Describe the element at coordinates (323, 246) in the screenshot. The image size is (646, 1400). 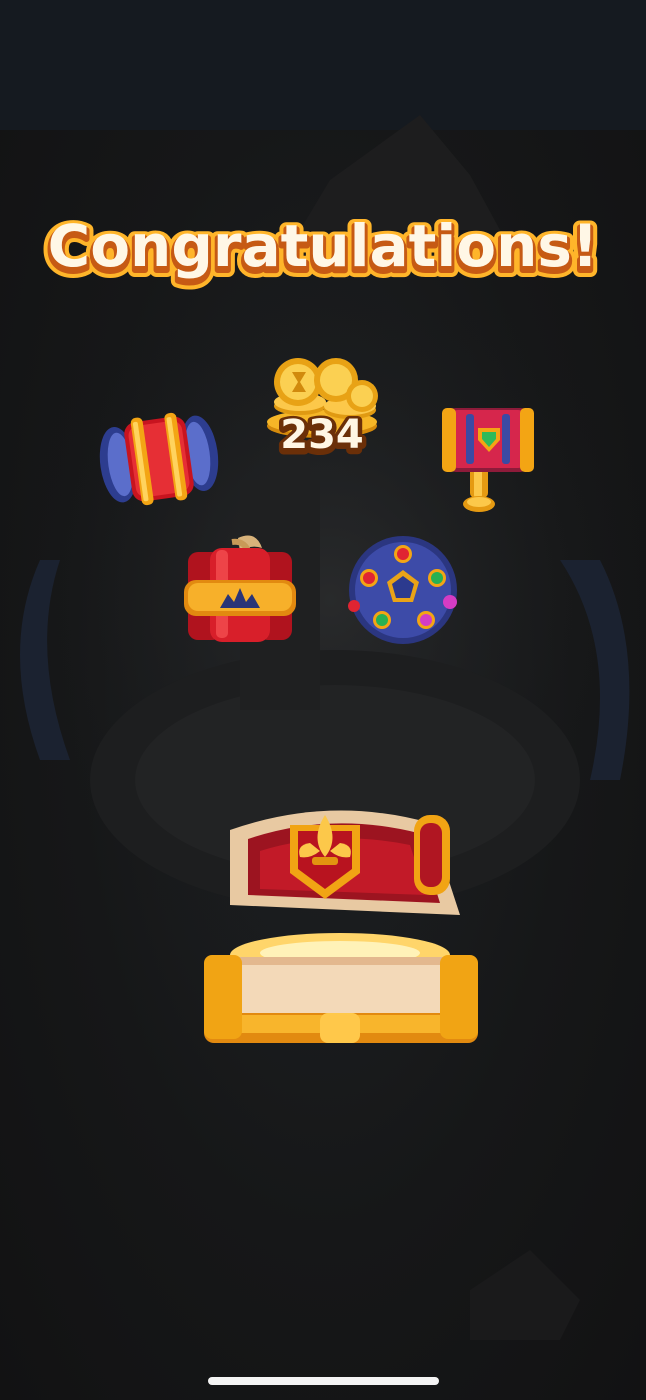
I see `title-text: Congratulations!` at that location.